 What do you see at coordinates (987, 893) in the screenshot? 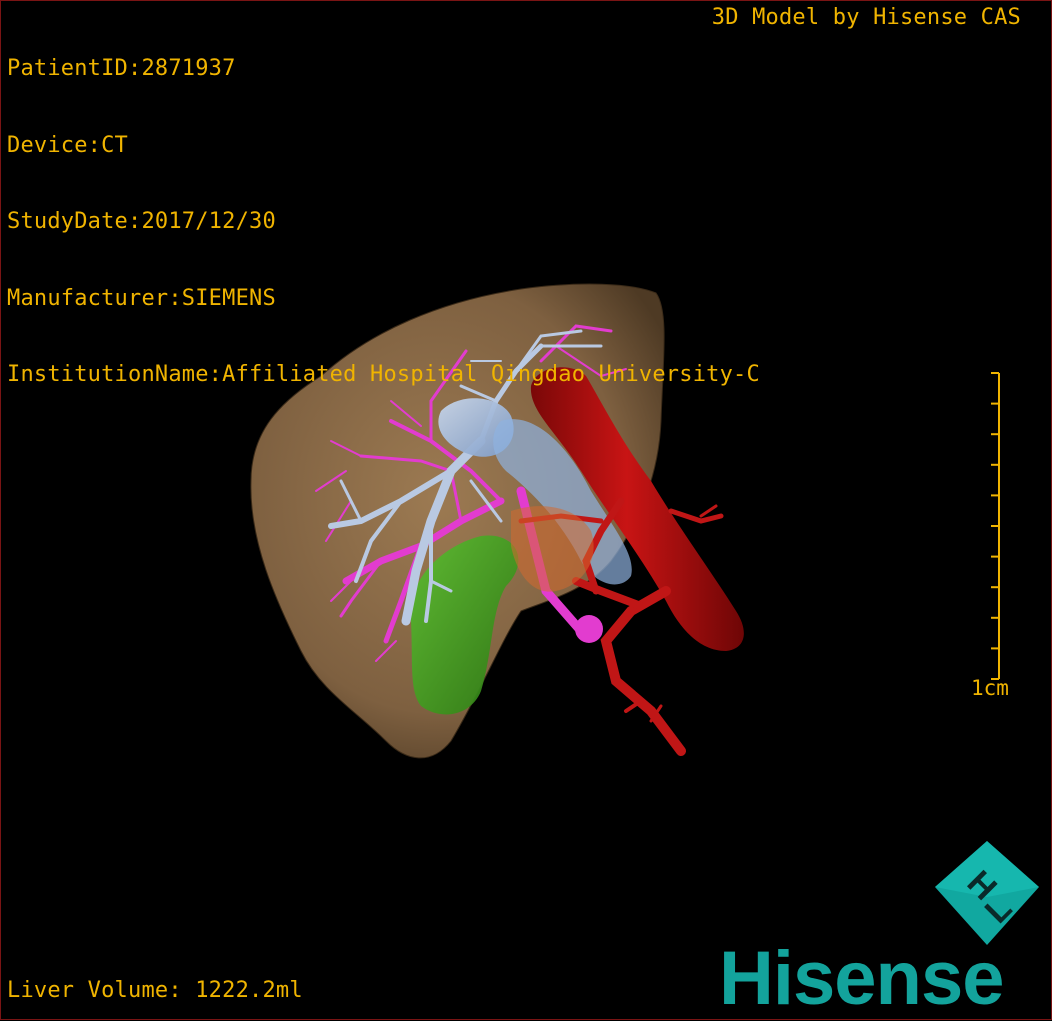
I see `hisense-cube-logo: H L` at bounding box center [987, 893].